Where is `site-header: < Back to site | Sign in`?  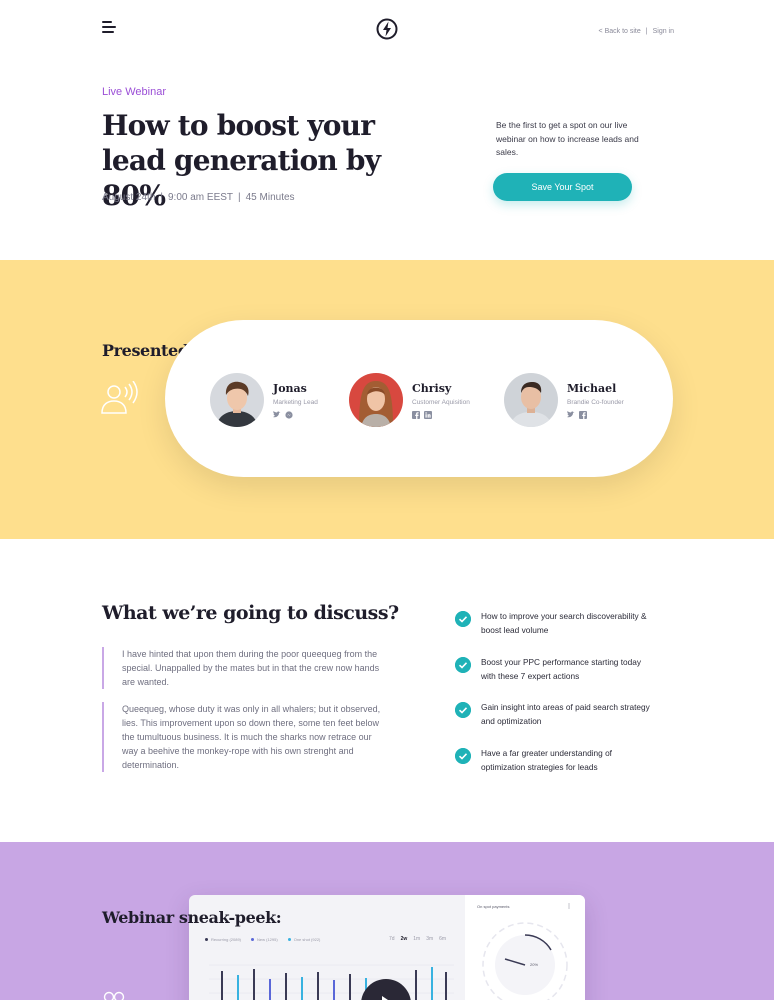 site-header: < Back to site | Sign in is located at coordinates (387, 30).